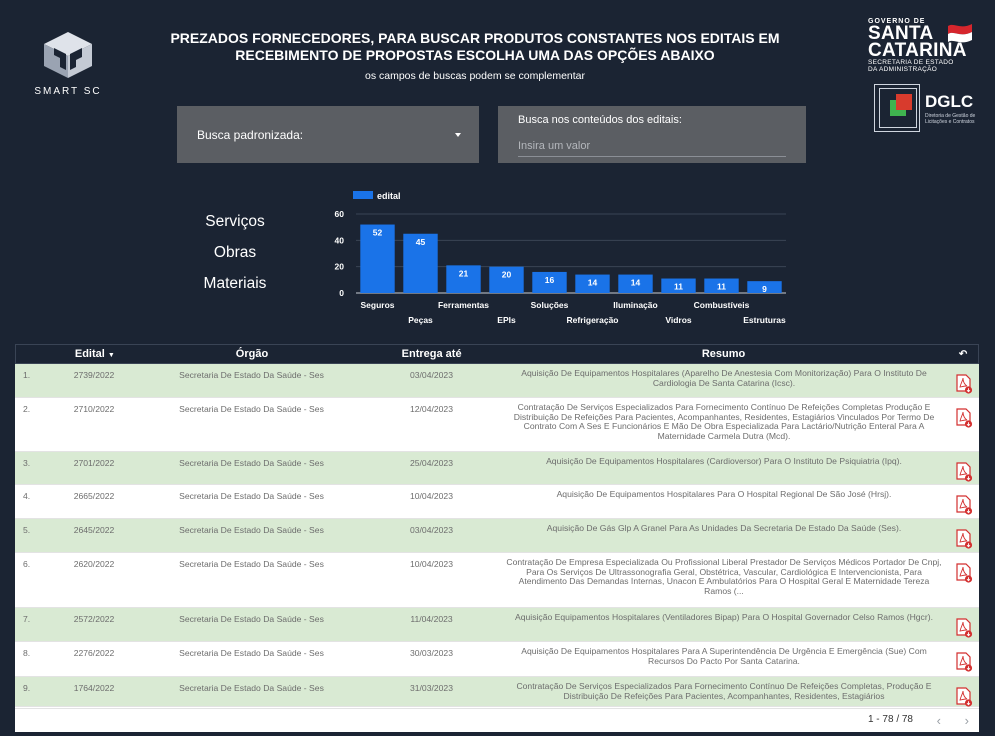  Describe the element at coordinates (967, 720) in the screenshot. I see `chevron-right-icon: ›` at that location.